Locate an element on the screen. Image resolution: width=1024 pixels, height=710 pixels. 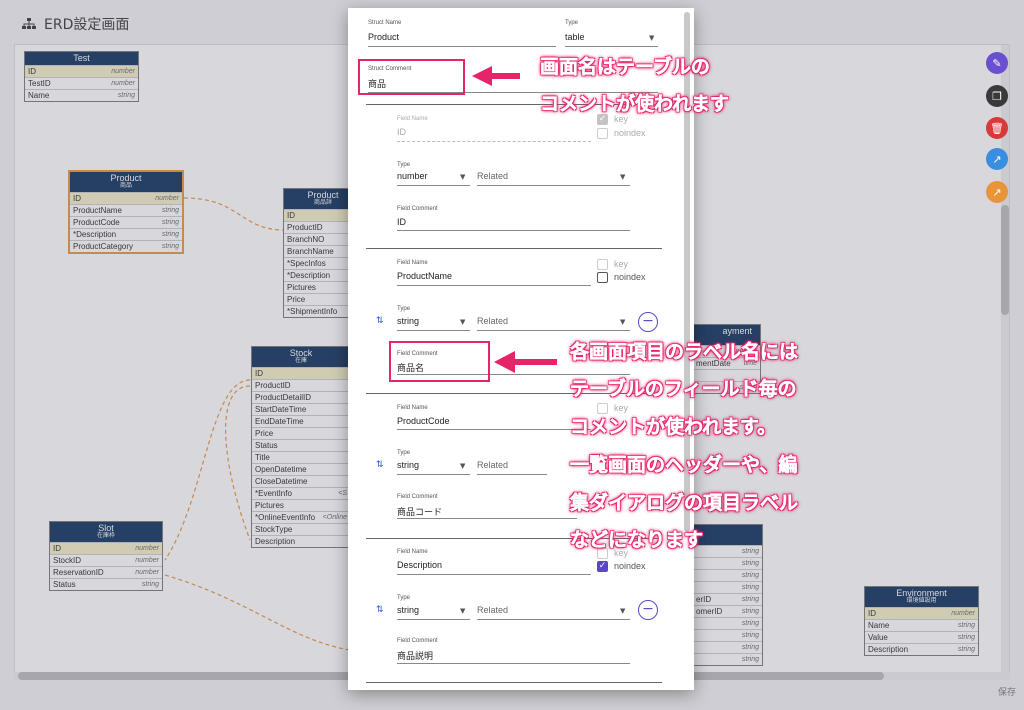
annotation-line: 集ダイアログの項目ラベル is located at coordinates (684, 503).